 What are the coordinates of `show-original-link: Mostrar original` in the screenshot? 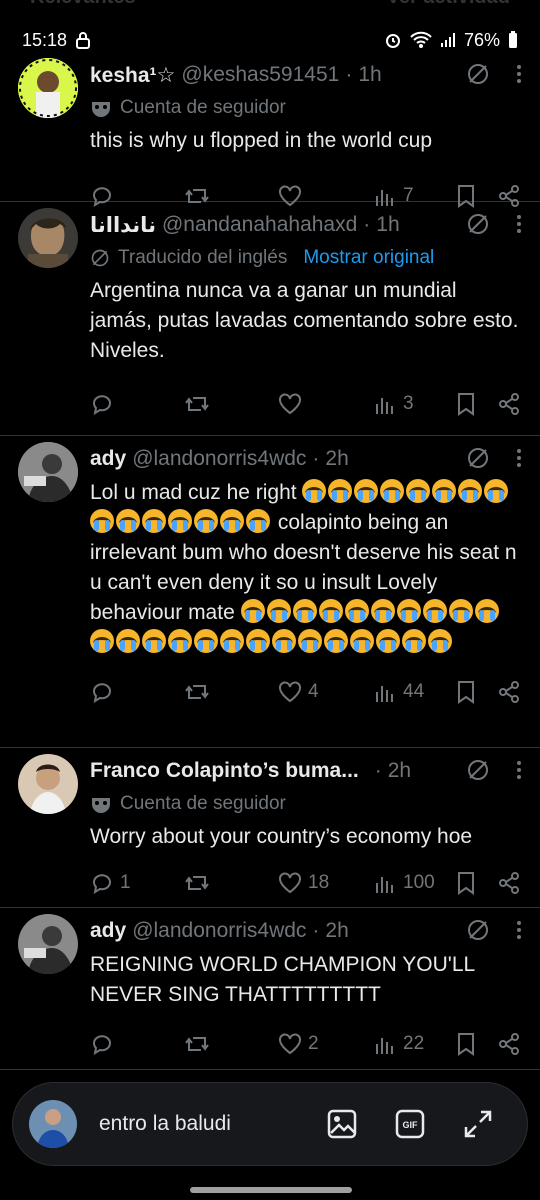 It's located at (368, 258).